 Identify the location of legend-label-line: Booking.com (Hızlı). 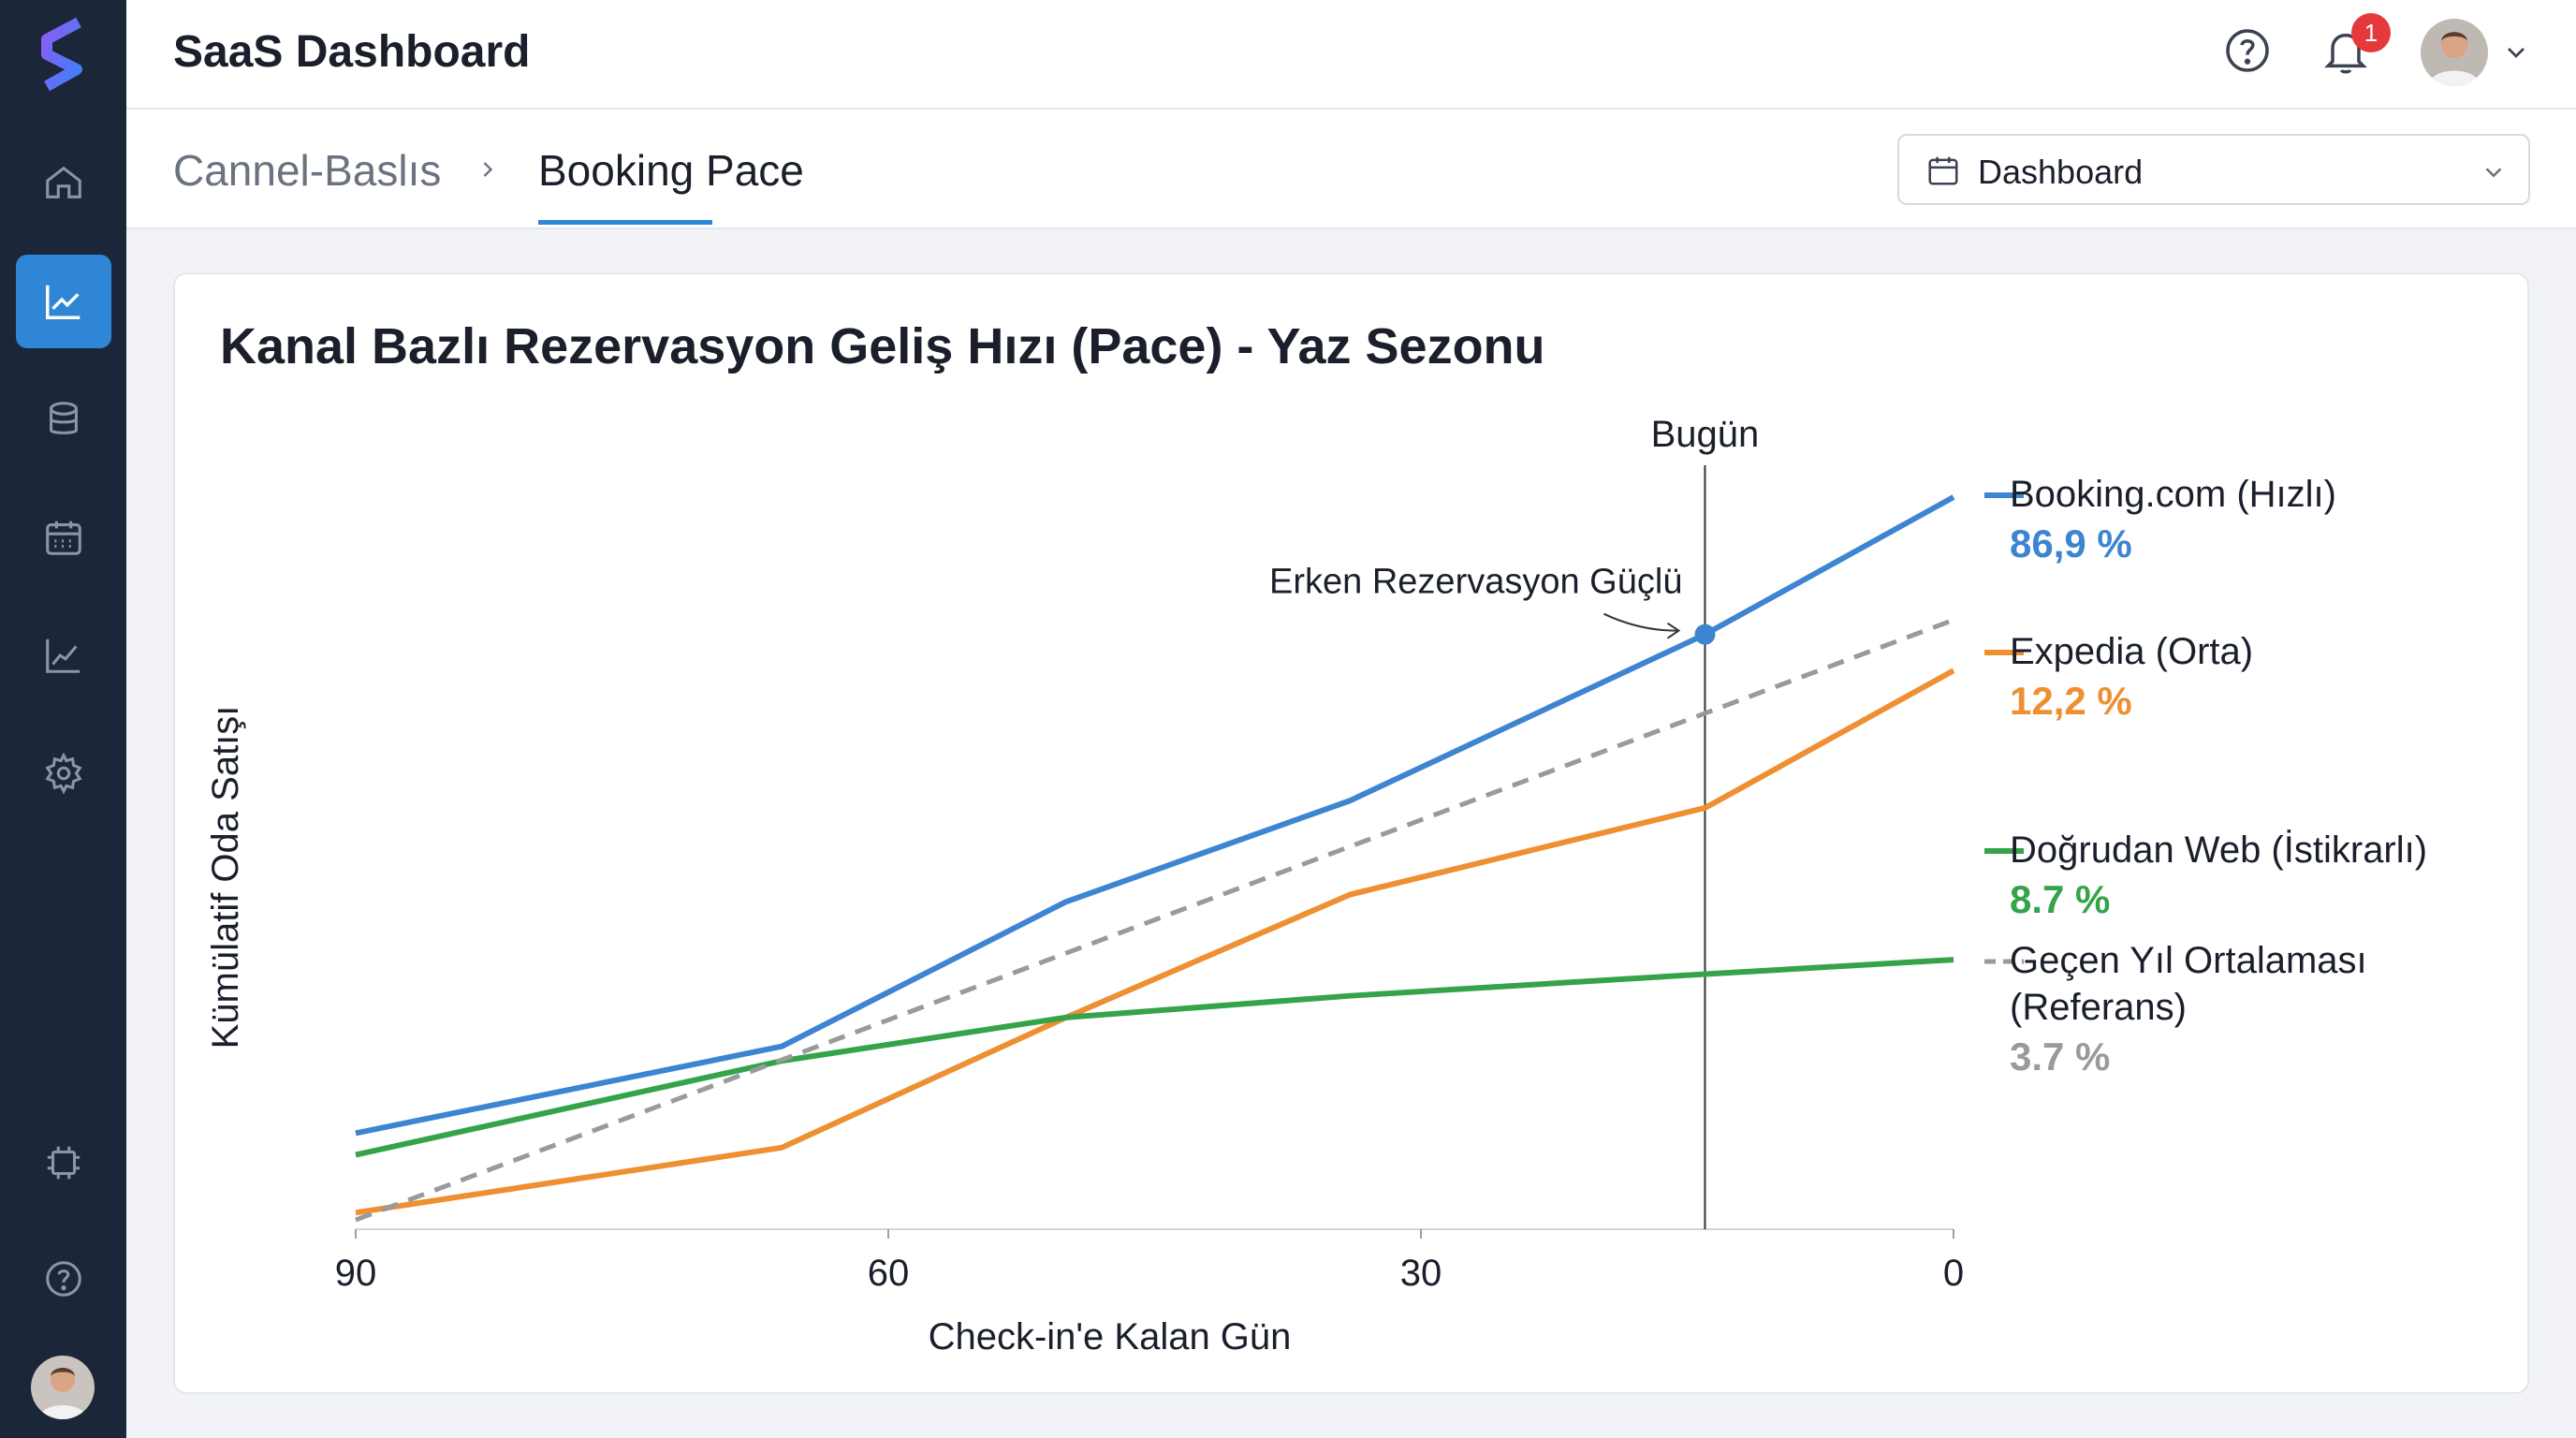
(2173, 494).